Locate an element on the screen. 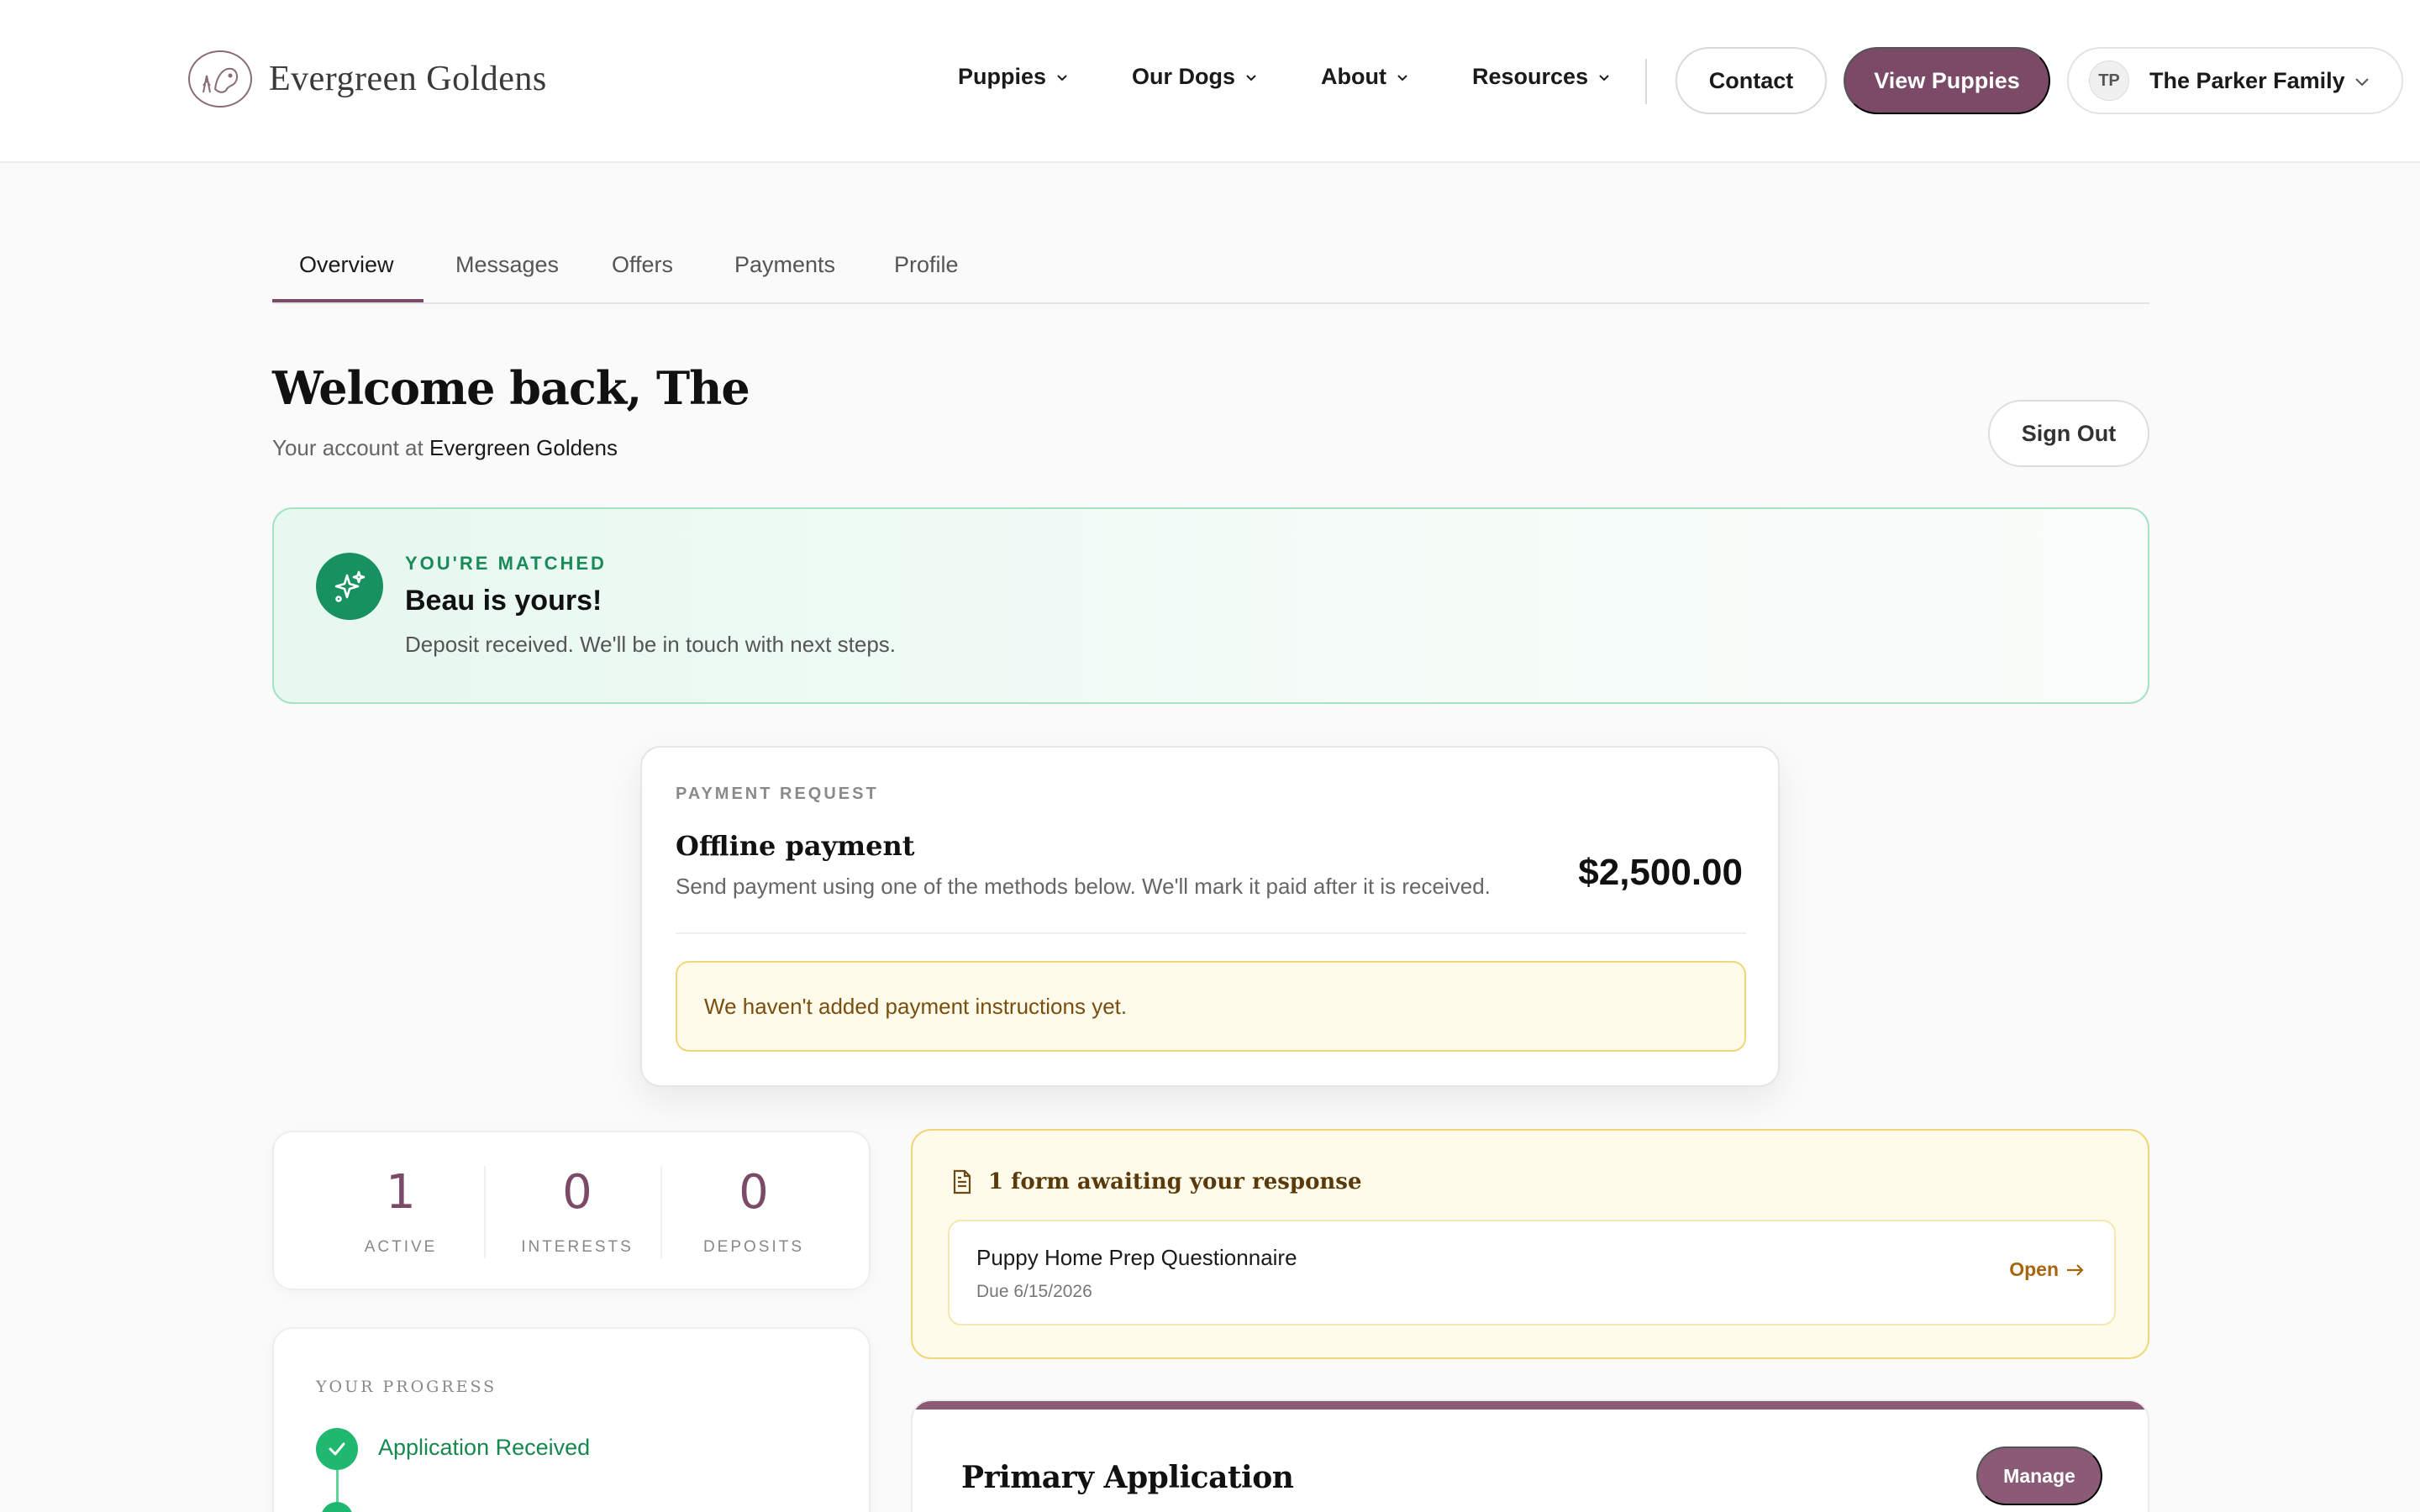 The image size is (2420, 1512). stat-active-label: ACTIVE is located at coordinates (401, 1247).